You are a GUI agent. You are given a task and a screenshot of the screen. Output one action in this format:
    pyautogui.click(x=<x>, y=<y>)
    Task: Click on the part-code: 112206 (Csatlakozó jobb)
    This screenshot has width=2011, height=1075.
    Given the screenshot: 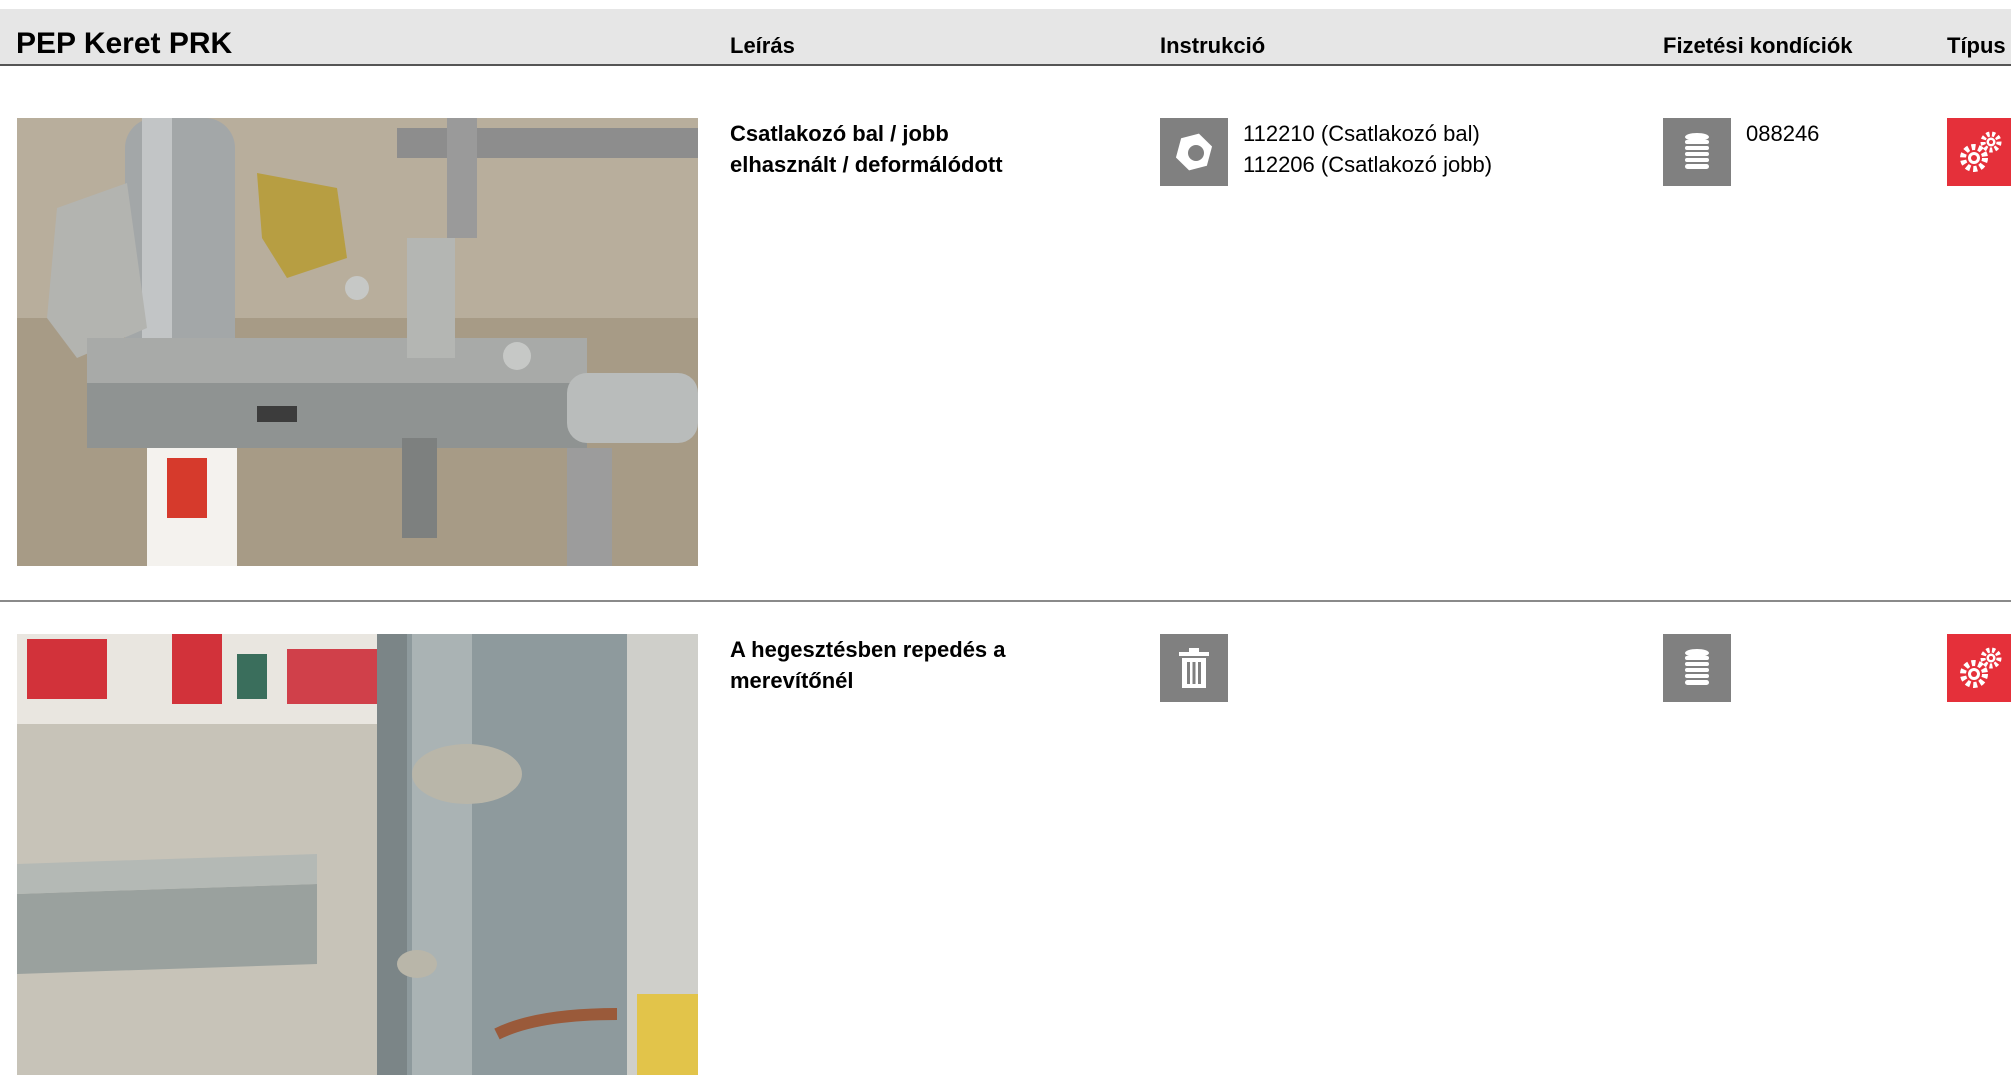 What is the action you would take?
    pyautogui.click(x=1368, y=164)
    